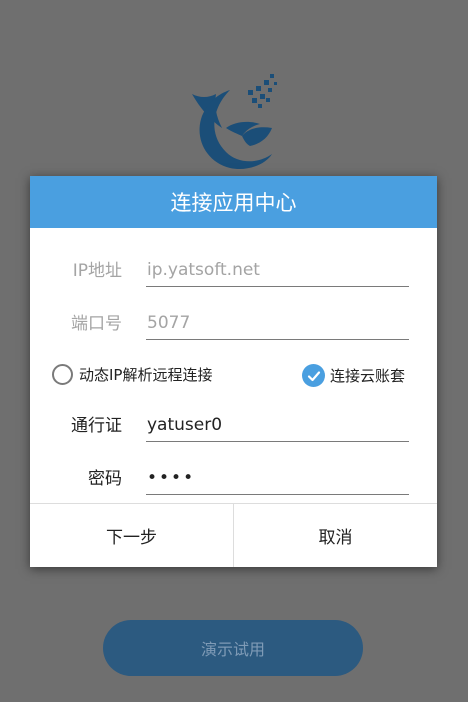 This screenshot has width=468, height=702. What do you see at coordinates (277, 271) in the screenshot?
I see `ip-field: ip.yatsoft.net` at bounding box center [277, 271].